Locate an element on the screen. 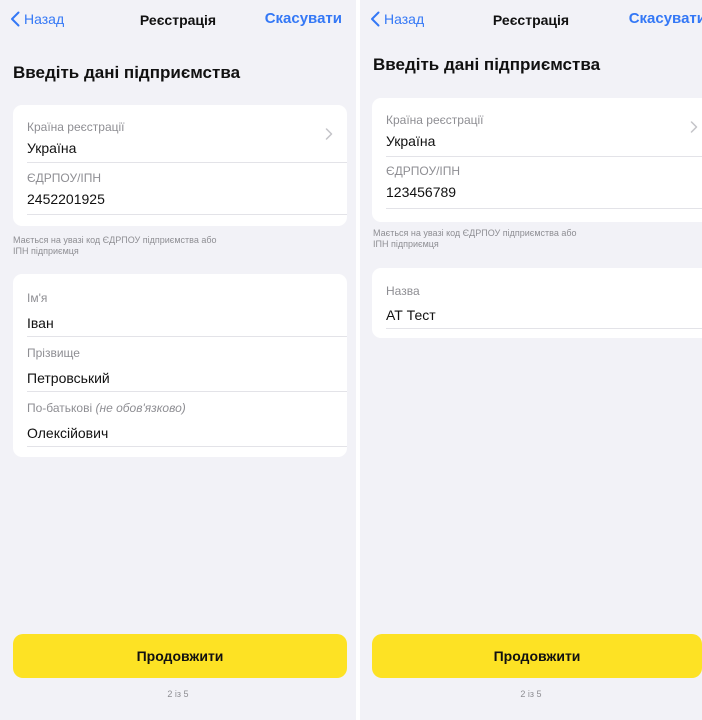 The width and height of the screenshot is (702, 720). first-name-value: Іван is located at coordinates (40, 323).